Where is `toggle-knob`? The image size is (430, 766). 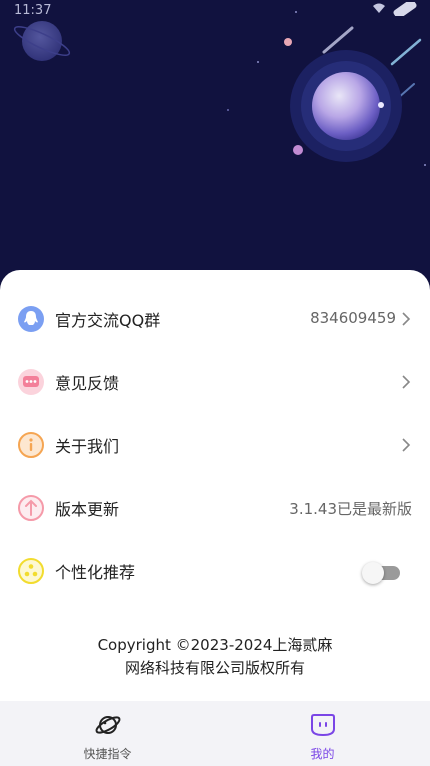 toggle-knob is located at coordinates (373, 573).